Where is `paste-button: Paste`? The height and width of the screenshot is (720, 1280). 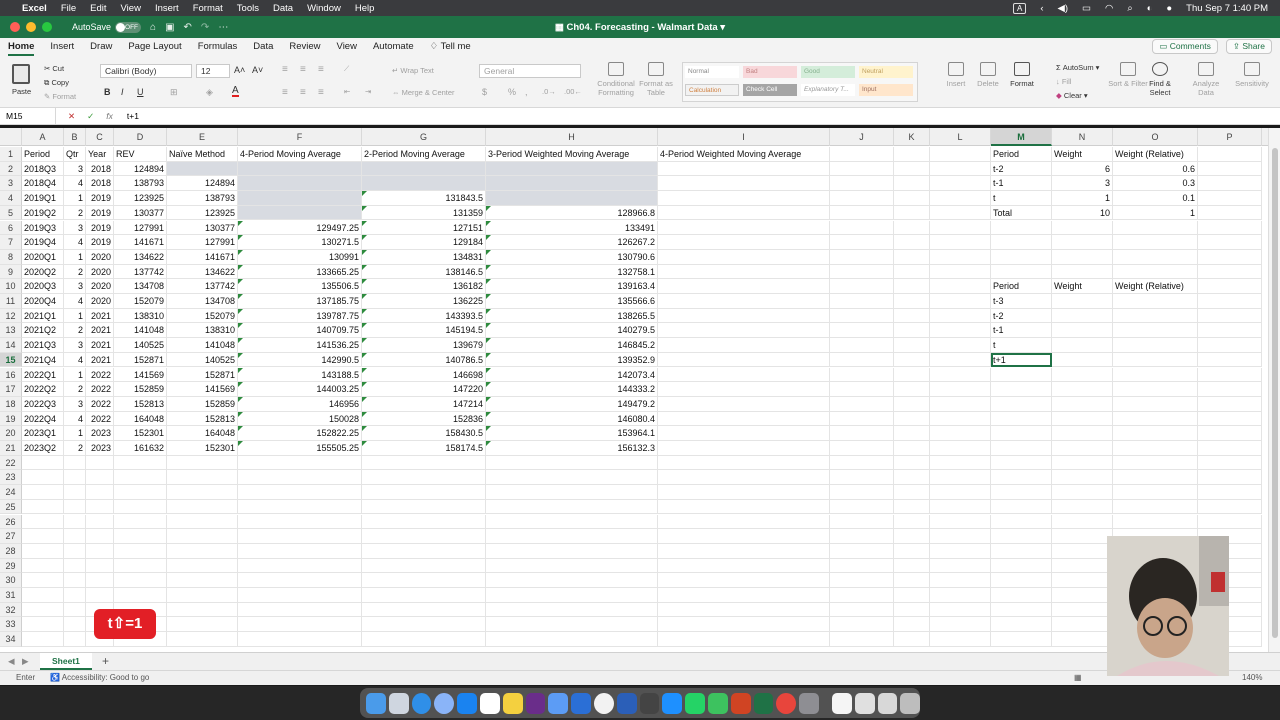 paste-button: Paste is located at coordinates (21, 91).